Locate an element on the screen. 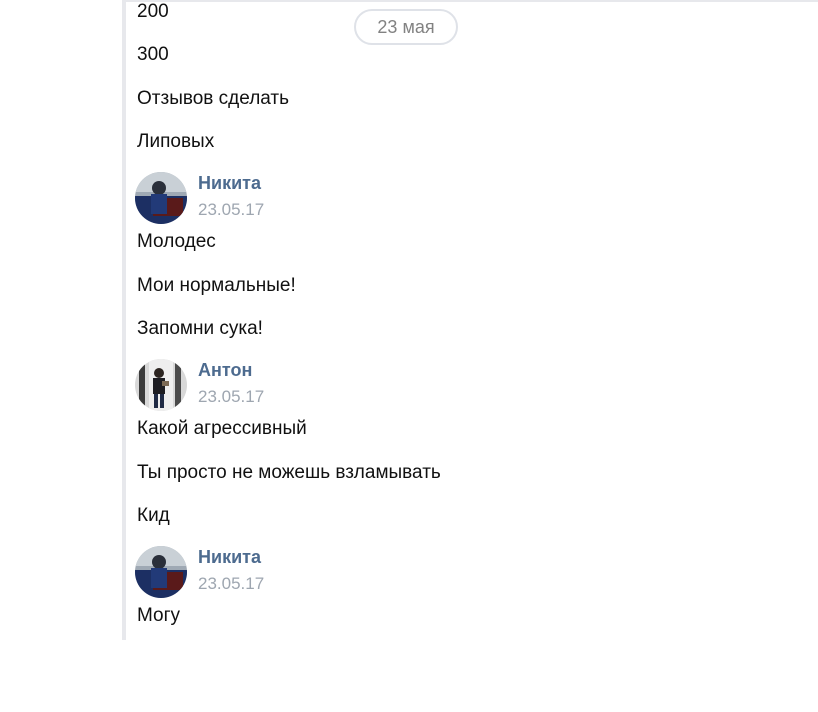  message-text: Молодес is located at coordinates (176, 241).